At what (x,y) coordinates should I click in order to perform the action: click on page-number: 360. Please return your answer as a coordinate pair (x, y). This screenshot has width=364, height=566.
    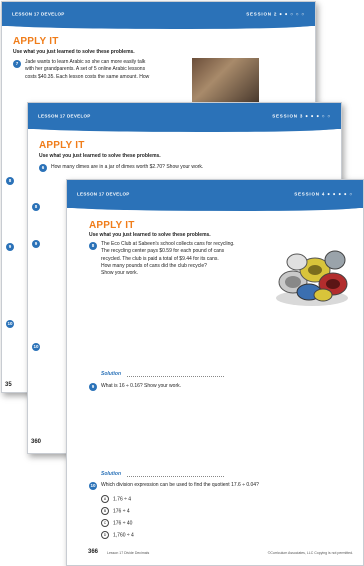
    Looking at the image, I should click on (36, 442).